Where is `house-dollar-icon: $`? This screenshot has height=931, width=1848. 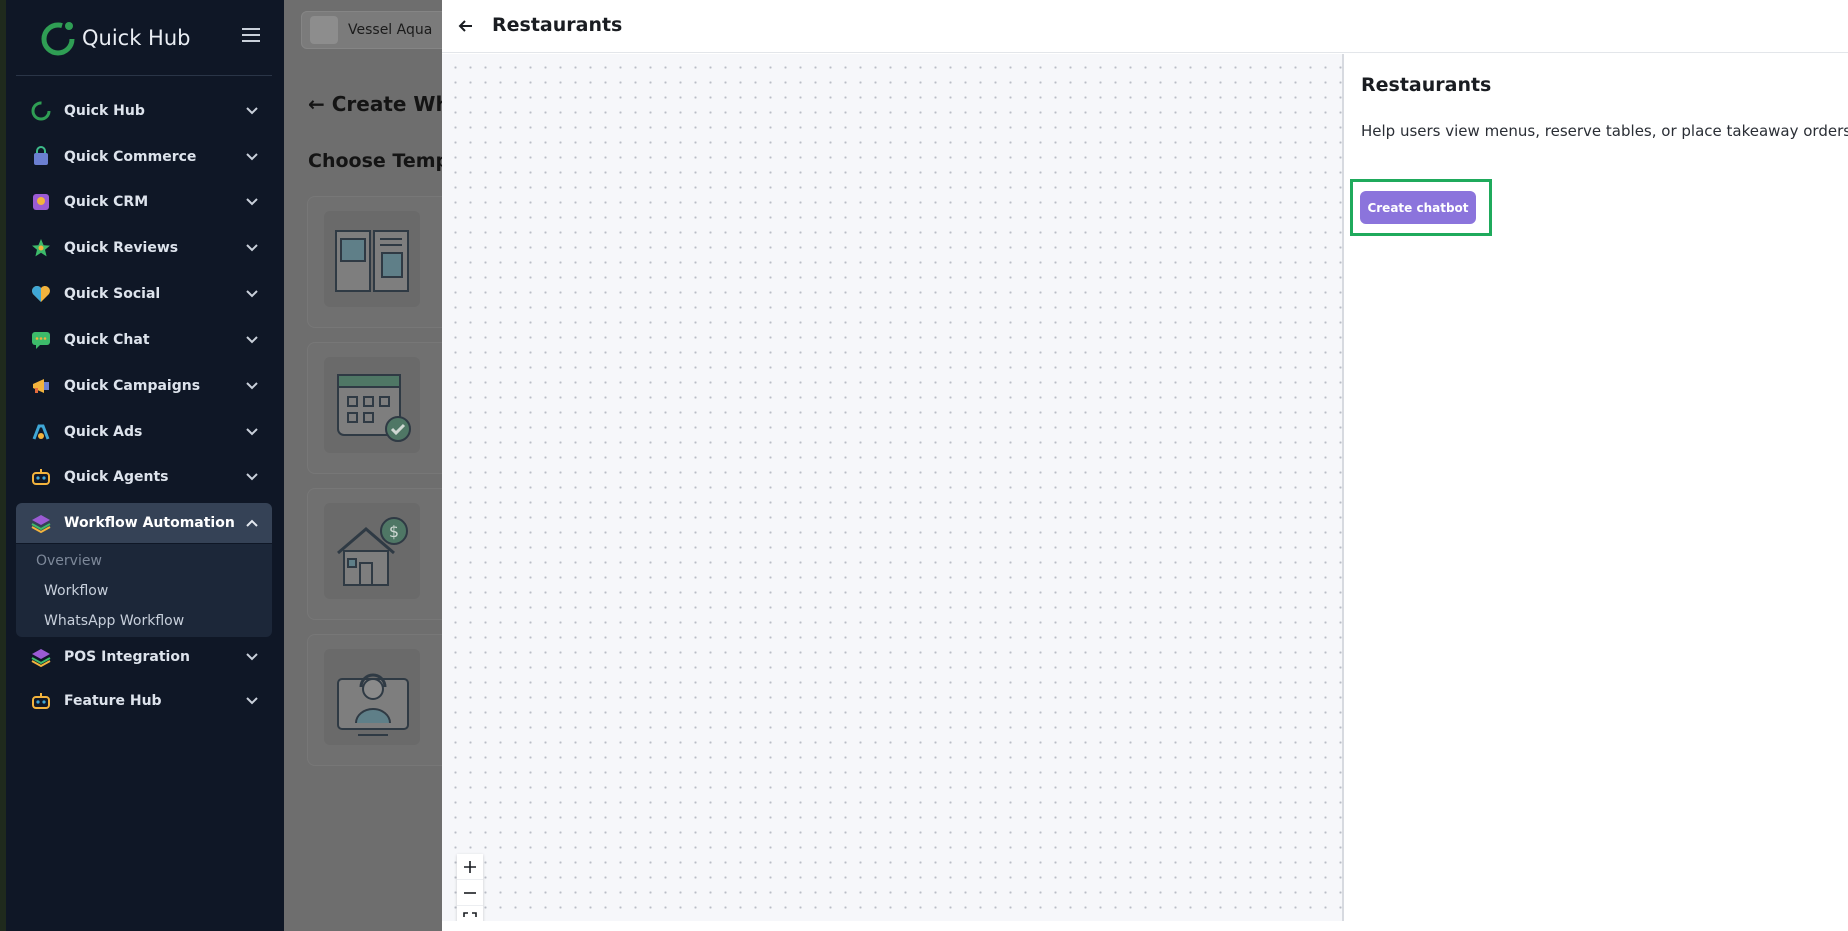 house-dollar-icon: $ is located at coordinates (372, 551).